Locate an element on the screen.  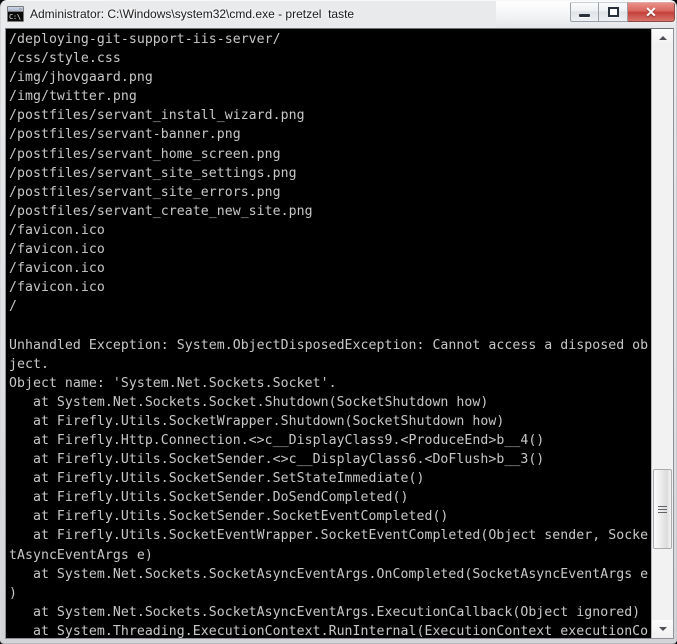
console-line: ) is located at coordinates (13, 593).